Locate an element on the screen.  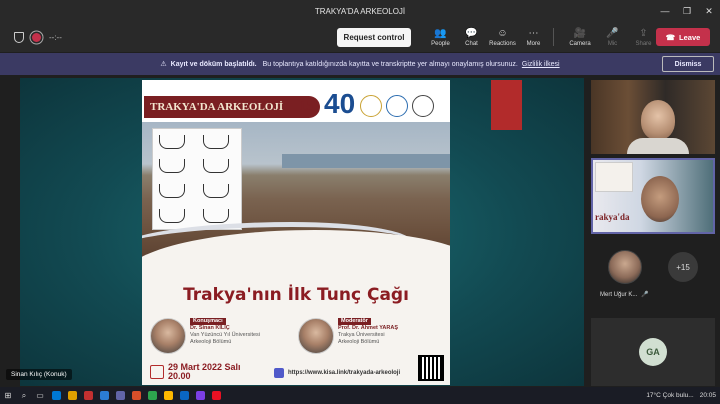
close-icon: ✕ is located at coordinates (709, 11).